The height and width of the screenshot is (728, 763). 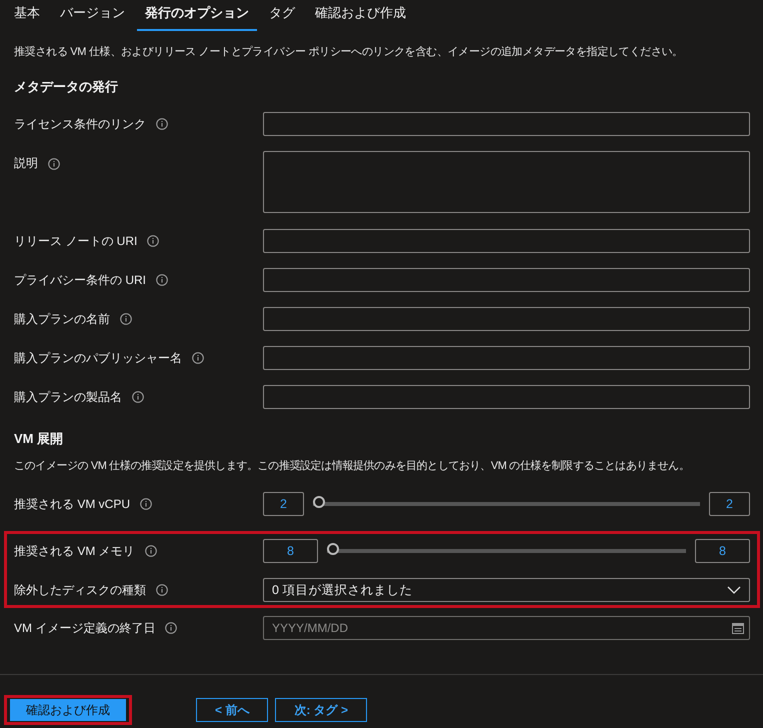 I want to click on chevron-down-icon, so click(x=734, y=590).